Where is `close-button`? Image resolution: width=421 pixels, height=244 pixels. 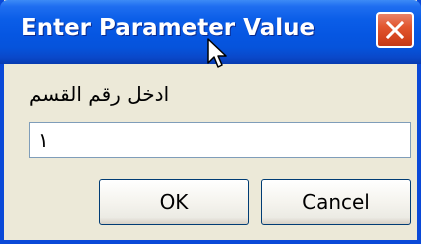 close-button is located at coordinates (395, 30).